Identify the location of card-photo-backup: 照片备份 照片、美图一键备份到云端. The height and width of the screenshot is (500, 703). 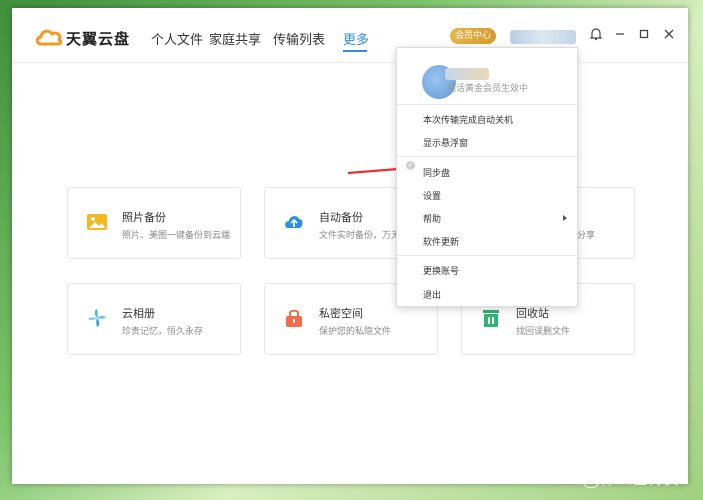
(154, 223).